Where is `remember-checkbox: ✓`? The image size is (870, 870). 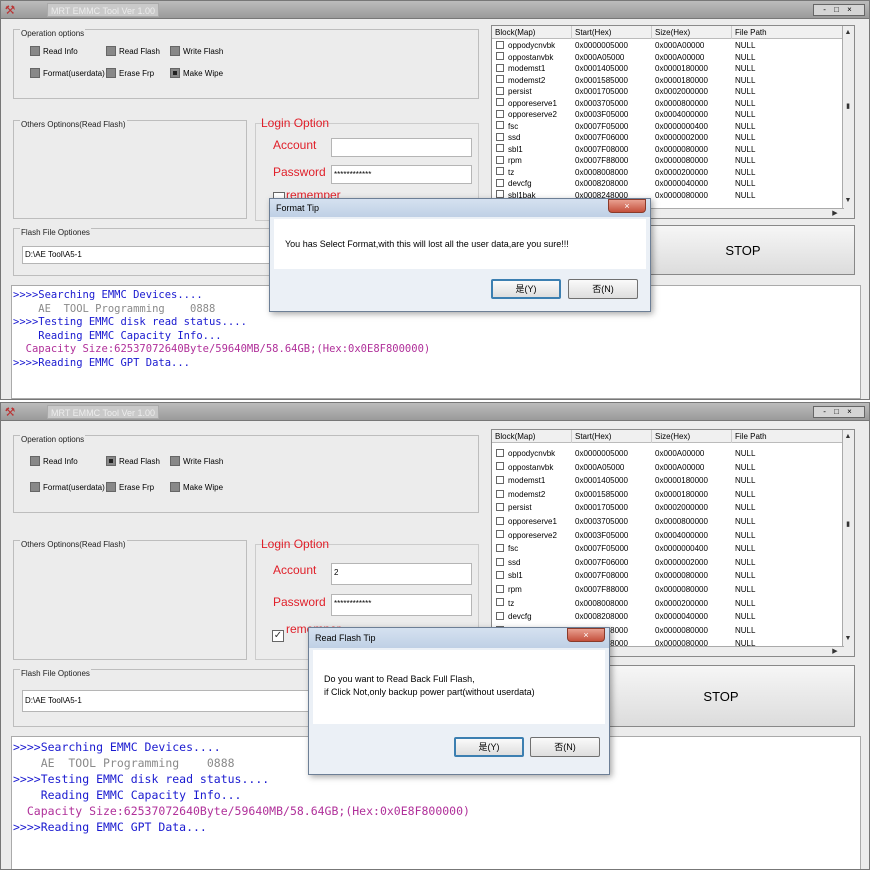
remember-checkbox: ✓ is located at coordinates (278, 636).